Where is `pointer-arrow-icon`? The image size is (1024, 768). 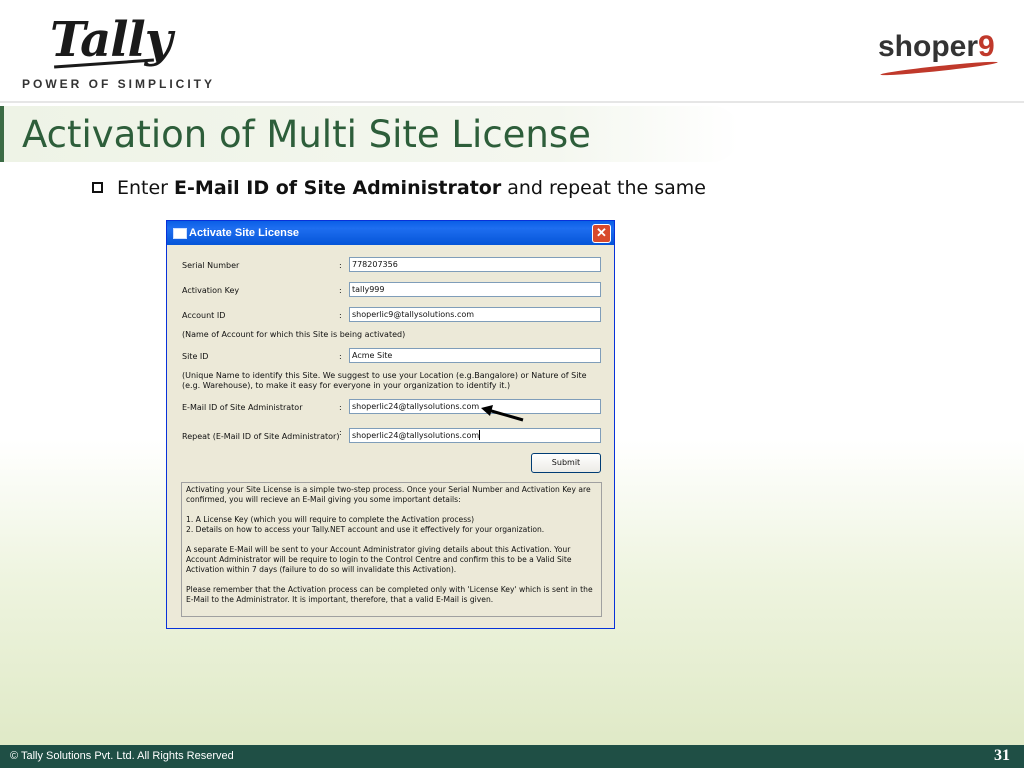
pointer-arrow-icon is located at coordinates (502, 413).